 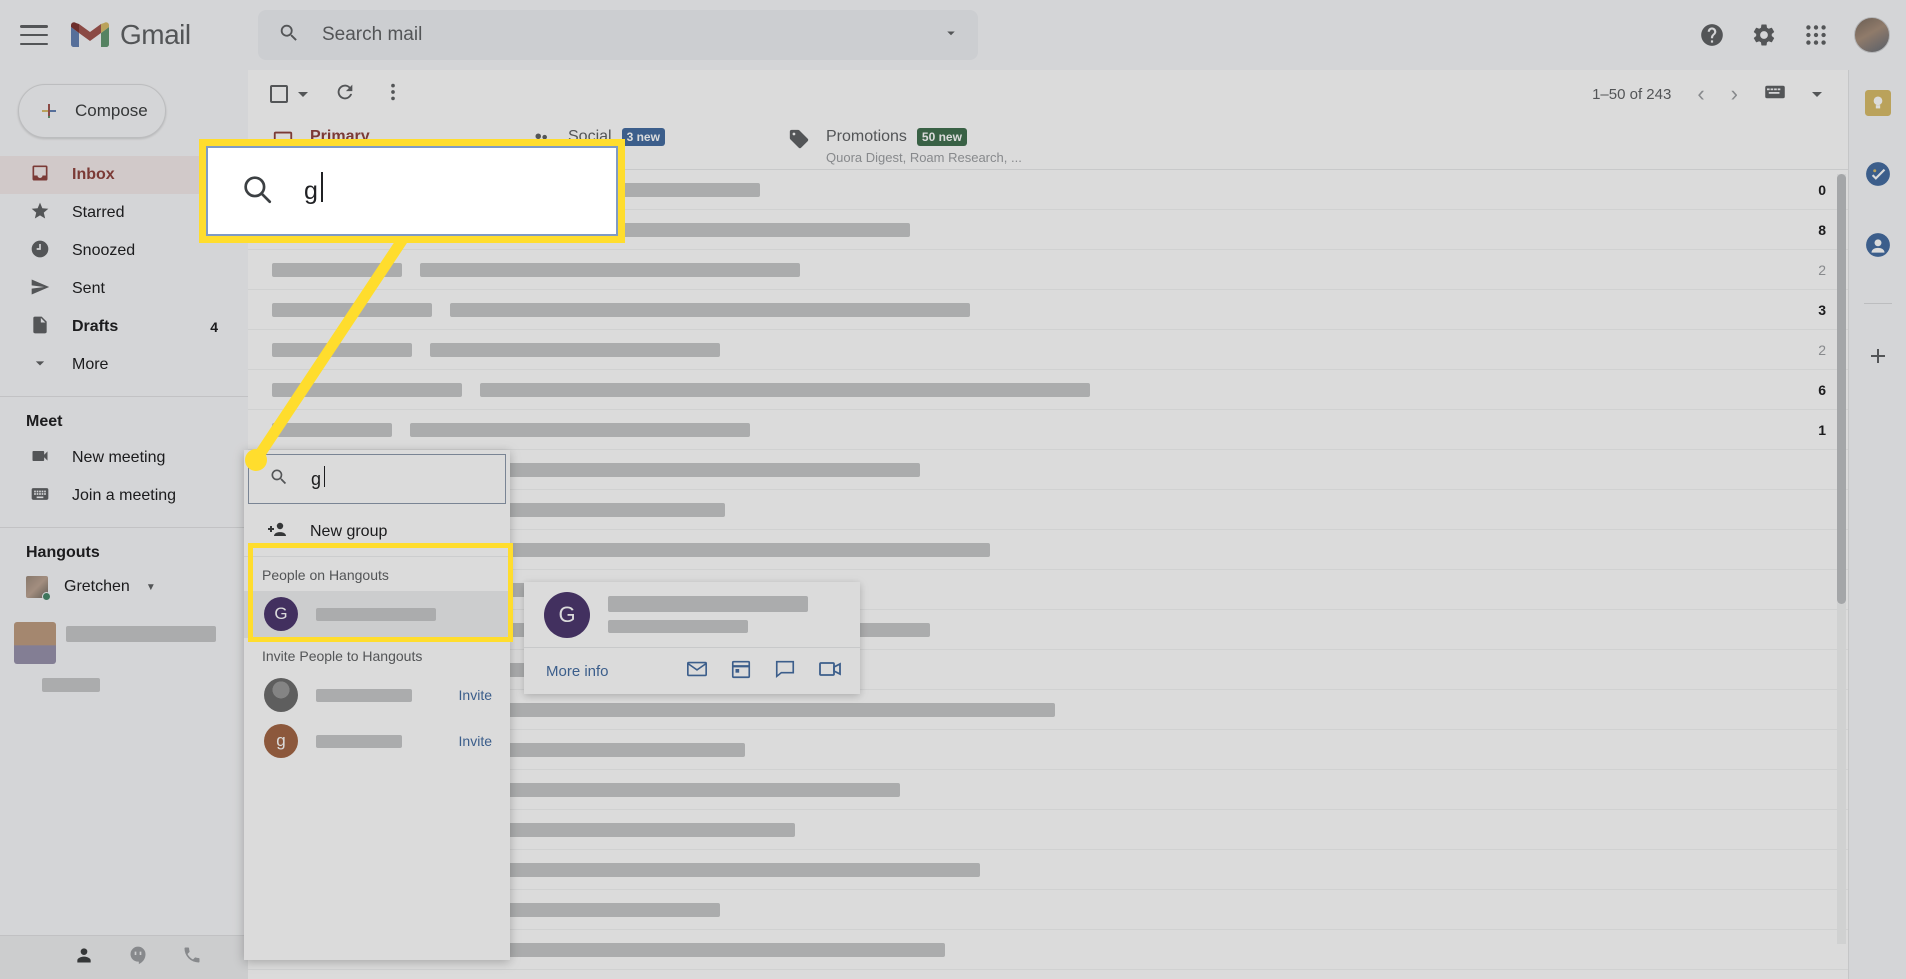 I want to click on sidebar-item-new-meeting: New meeting, so click(x=117, y=458).